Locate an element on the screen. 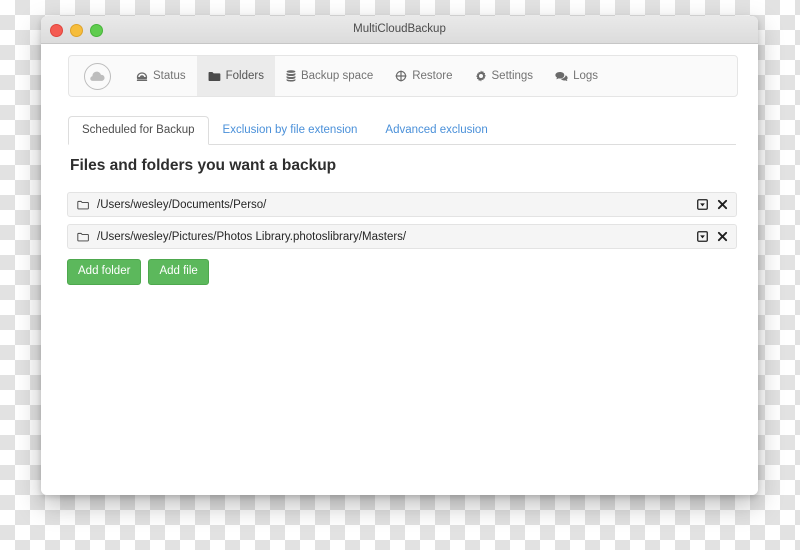 This screenshot has height=550, width=800. folder-icon is located at coordinates (214, 76).